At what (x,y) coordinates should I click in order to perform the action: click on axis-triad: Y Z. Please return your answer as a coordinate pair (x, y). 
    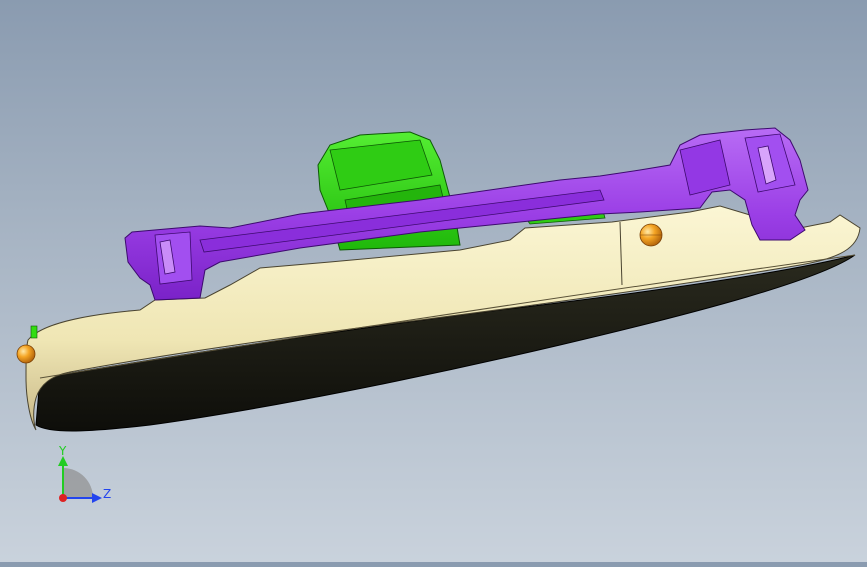
    Looking at the image, I should click on (84, 473).